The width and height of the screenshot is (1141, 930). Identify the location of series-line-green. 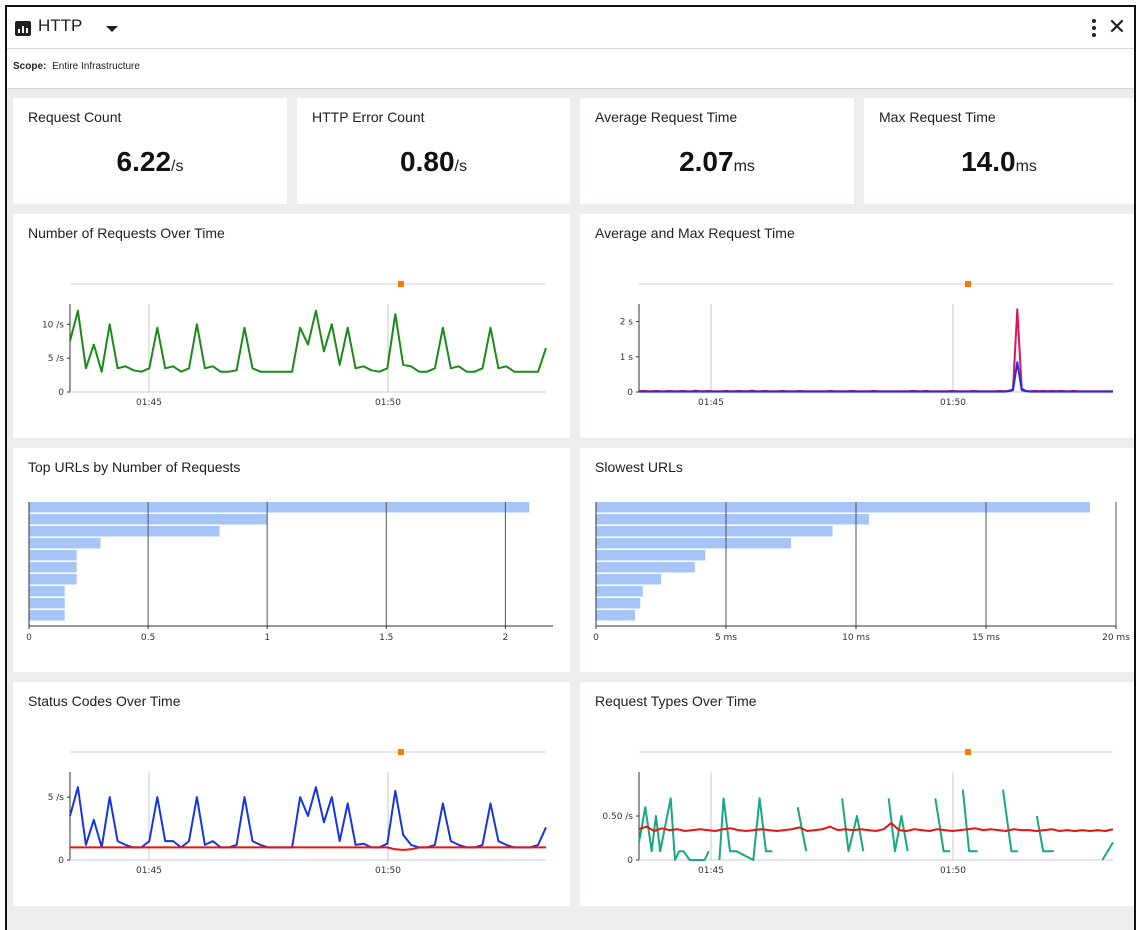
(308, 341).